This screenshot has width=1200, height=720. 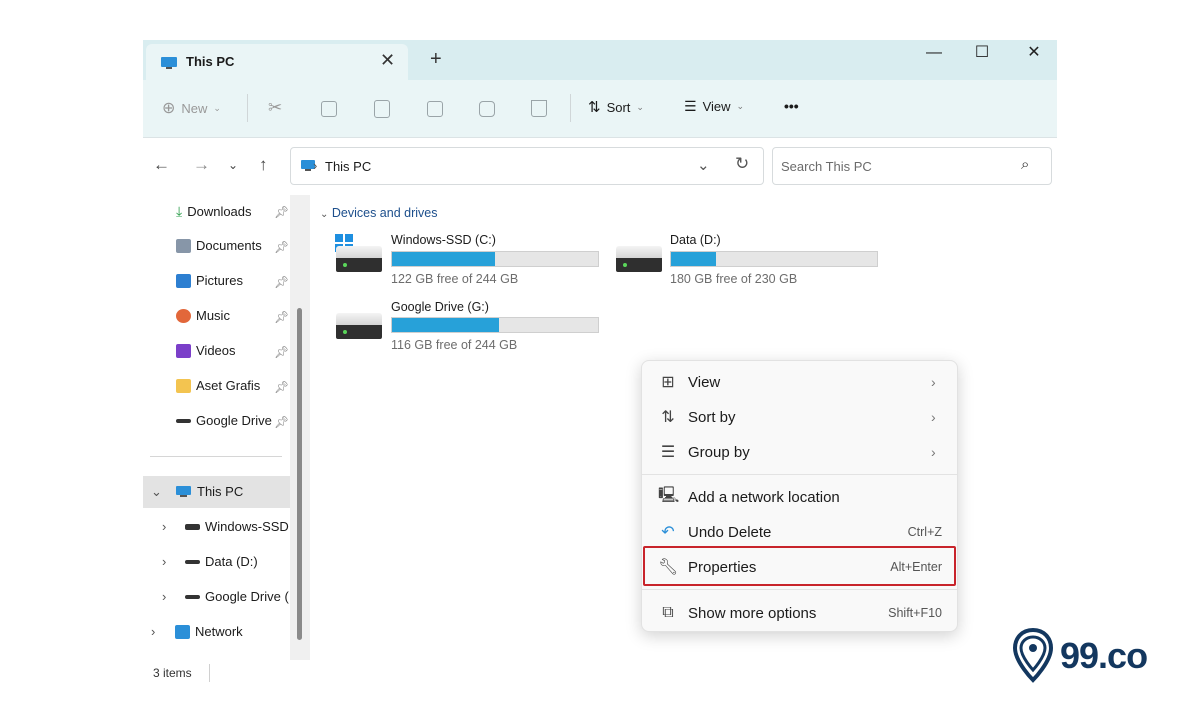 I want to click on drive-tile-c: Windows-SSD (C:) 122 GB free of 244 GB, so click(x=467, y=260).